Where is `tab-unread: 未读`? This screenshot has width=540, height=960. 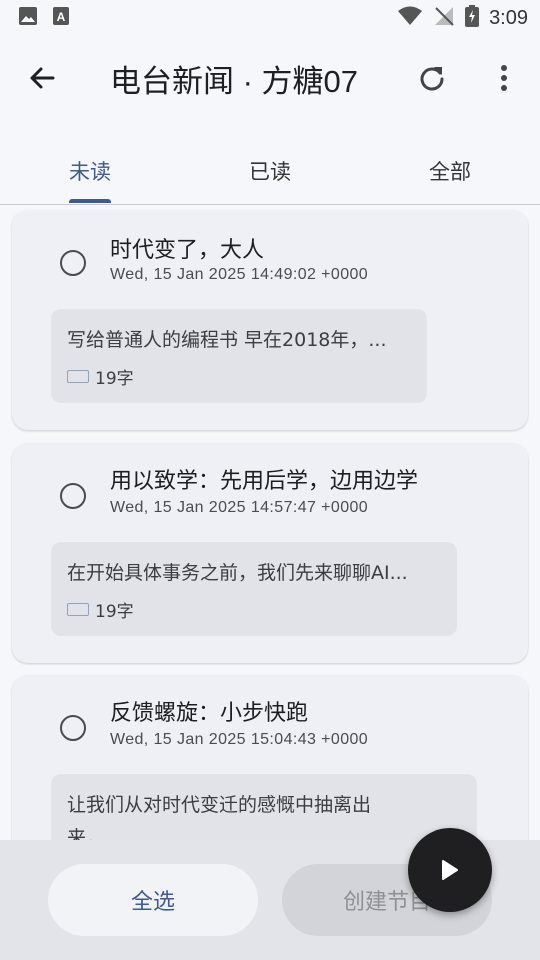 tab-unread: 未读 is located at coordinates (90, 170).